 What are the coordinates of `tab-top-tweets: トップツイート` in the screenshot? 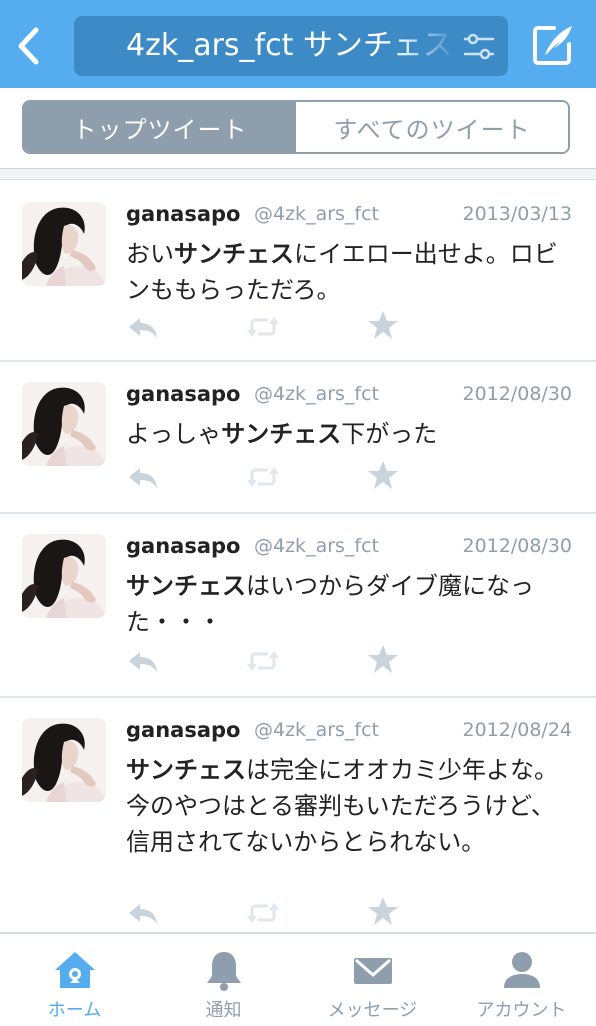 It's located at (160, 127).